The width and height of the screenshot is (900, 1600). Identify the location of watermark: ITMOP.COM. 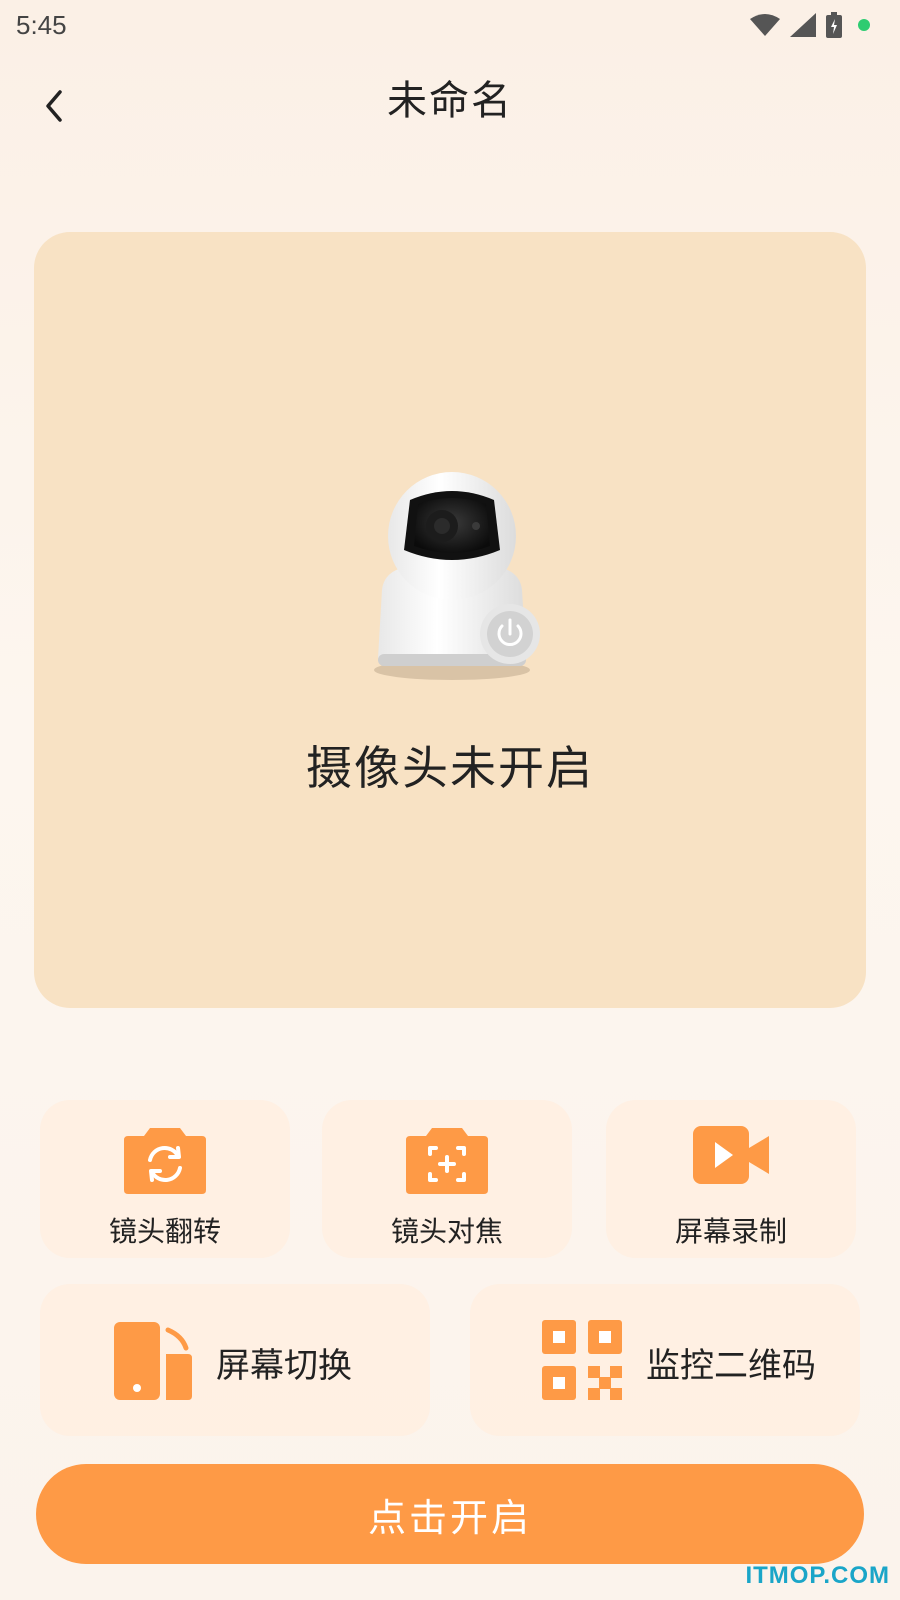
(817, 1575).